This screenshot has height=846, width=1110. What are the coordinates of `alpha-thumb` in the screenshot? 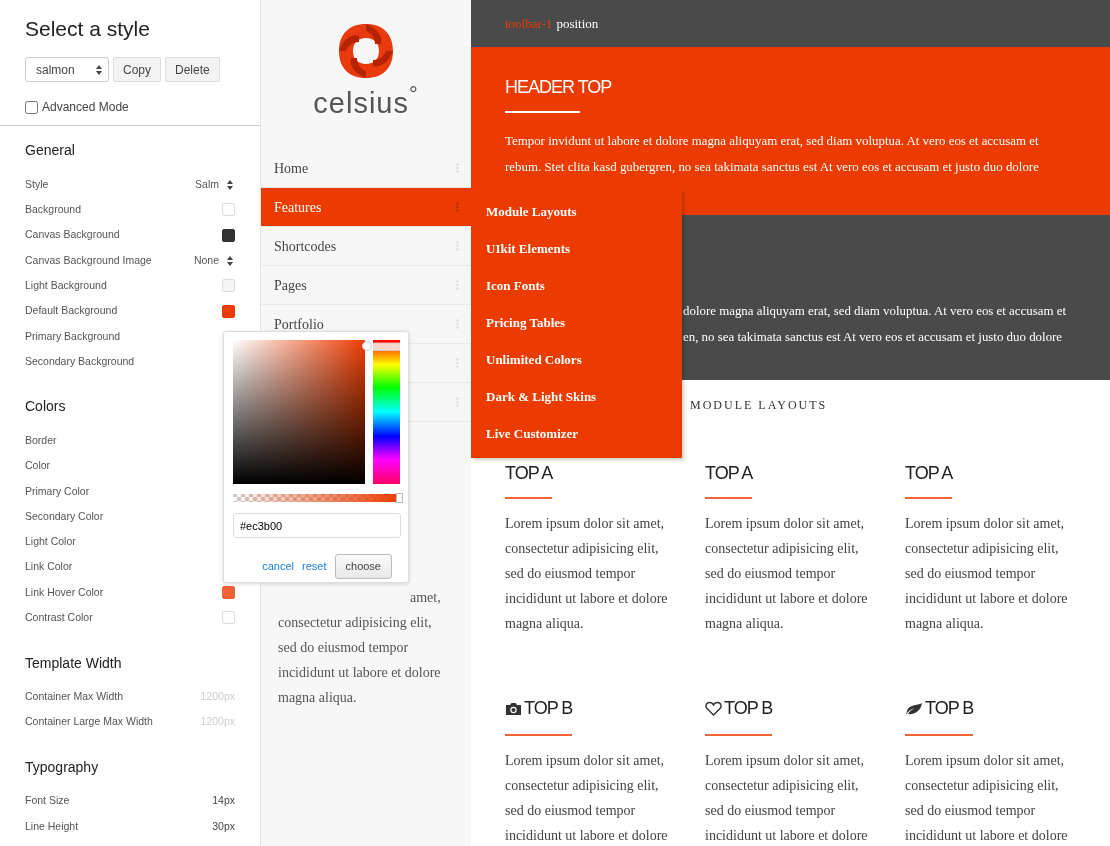 It's located at (399, 498).